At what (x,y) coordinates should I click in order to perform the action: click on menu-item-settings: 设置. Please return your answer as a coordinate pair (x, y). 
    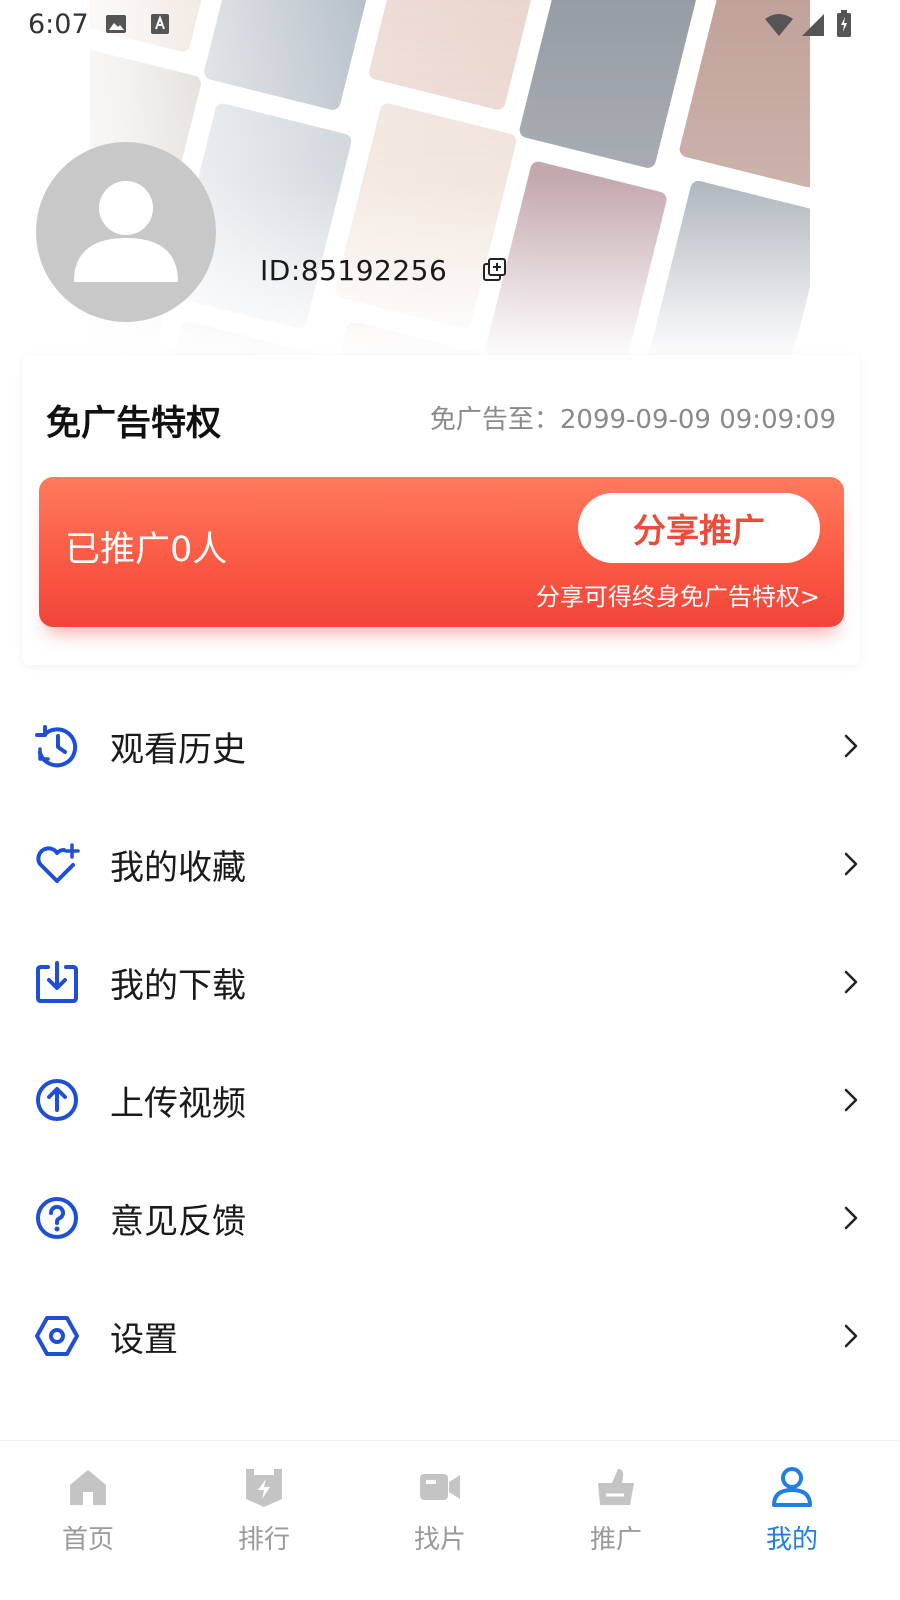
    Looking at the image, I should click on (450, 1336).